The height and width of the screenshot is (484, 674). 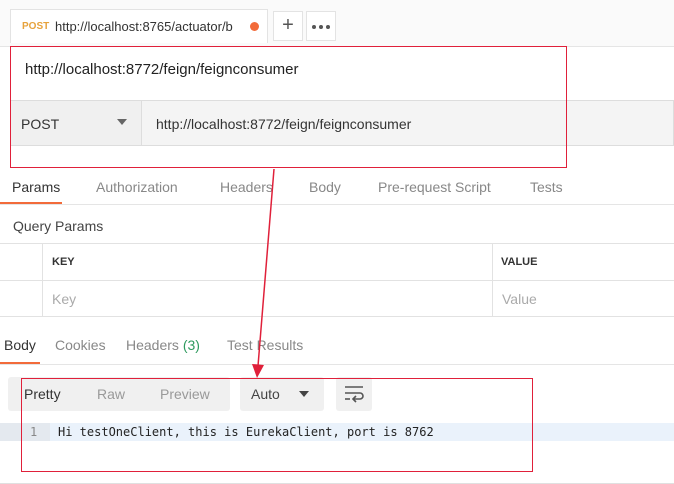 I want to click on annotation-arrow-icon, so click(x=263, y=273).